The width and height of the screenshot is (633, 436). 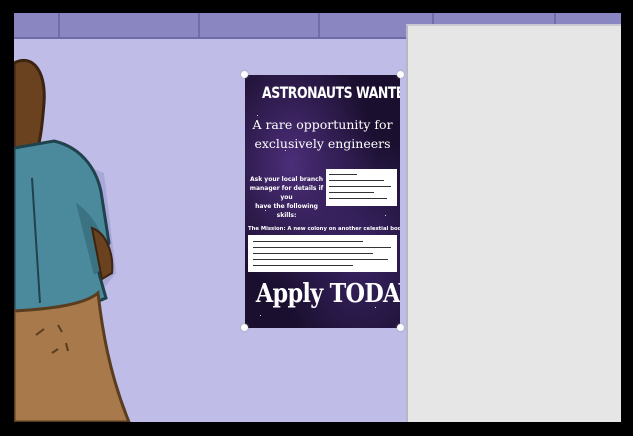 I want to click on poster-title: ASTRONAUTS WANTED!, so click(x=331, y=92).